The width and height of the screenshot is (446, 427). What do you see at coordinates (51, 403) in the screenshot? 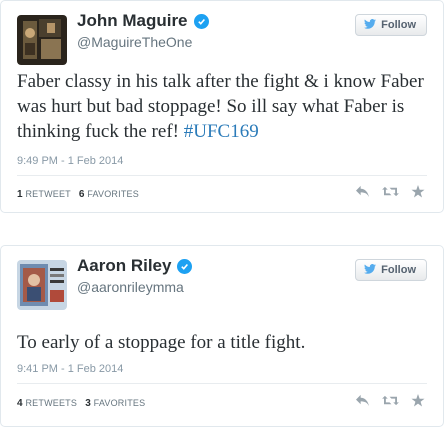
I see `retweet-label: RETWEETS` at bounding box center [51, 403].